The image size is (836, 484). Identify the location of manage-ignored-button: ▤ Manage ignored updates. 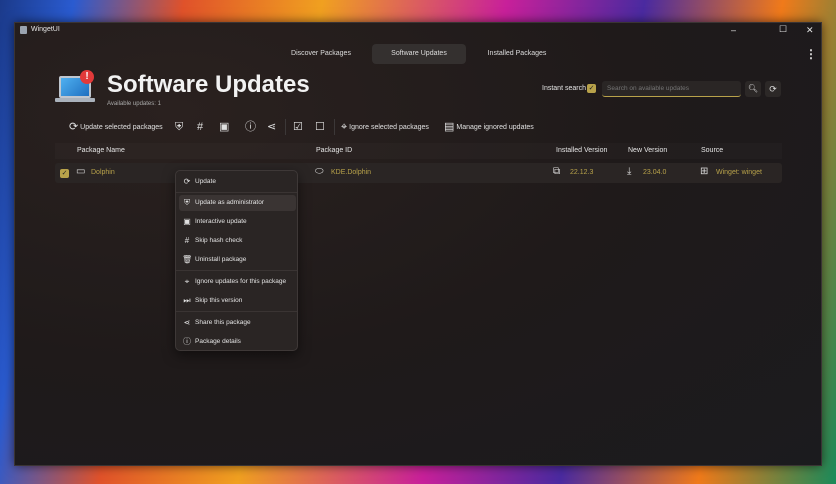
(489, 127).